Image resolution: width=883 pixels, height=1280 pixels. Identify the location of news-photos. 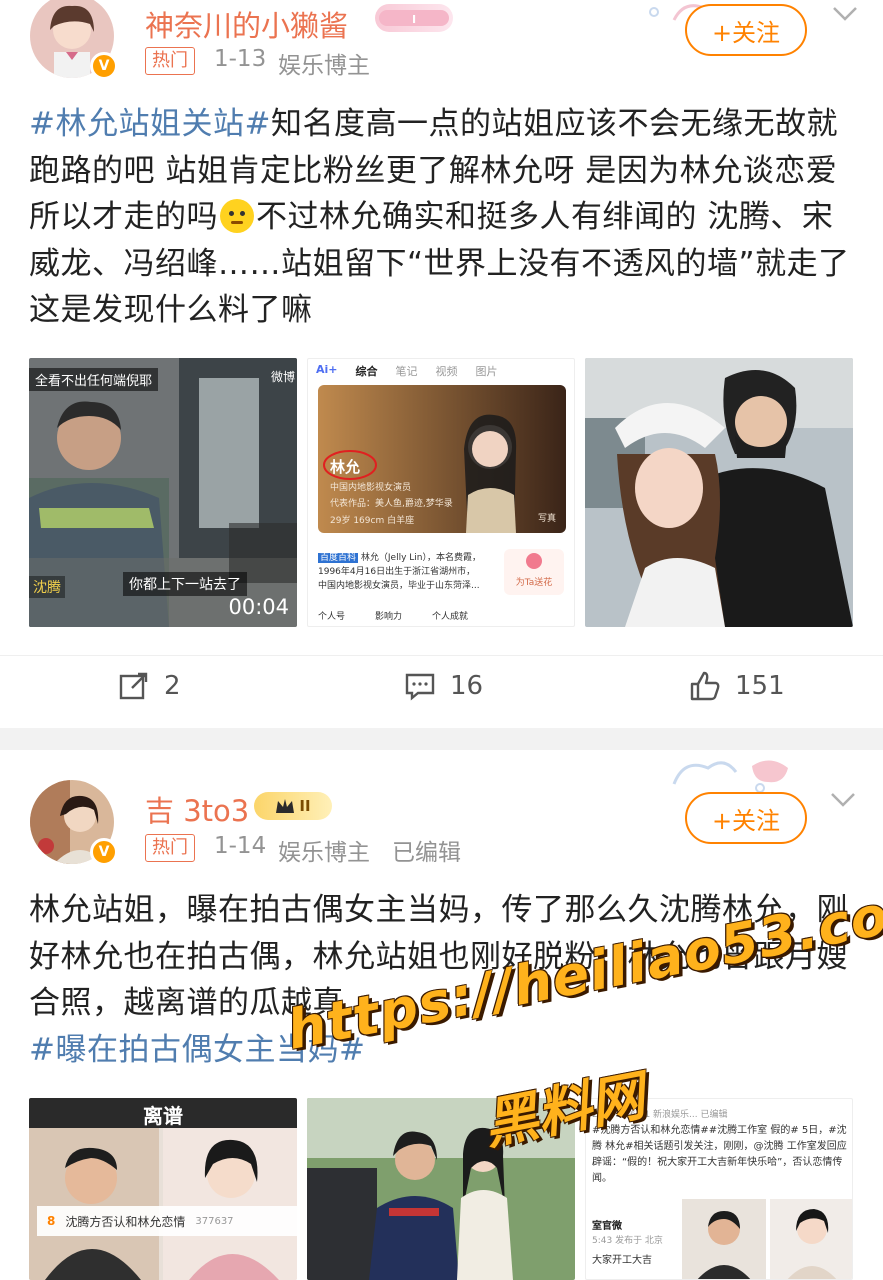
(767, 1239).